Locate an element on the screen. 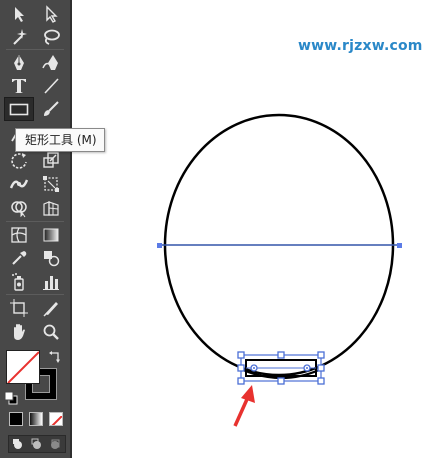 This screenshot has width=439, height=458. pen-tool is located at coordinates (19, 63).